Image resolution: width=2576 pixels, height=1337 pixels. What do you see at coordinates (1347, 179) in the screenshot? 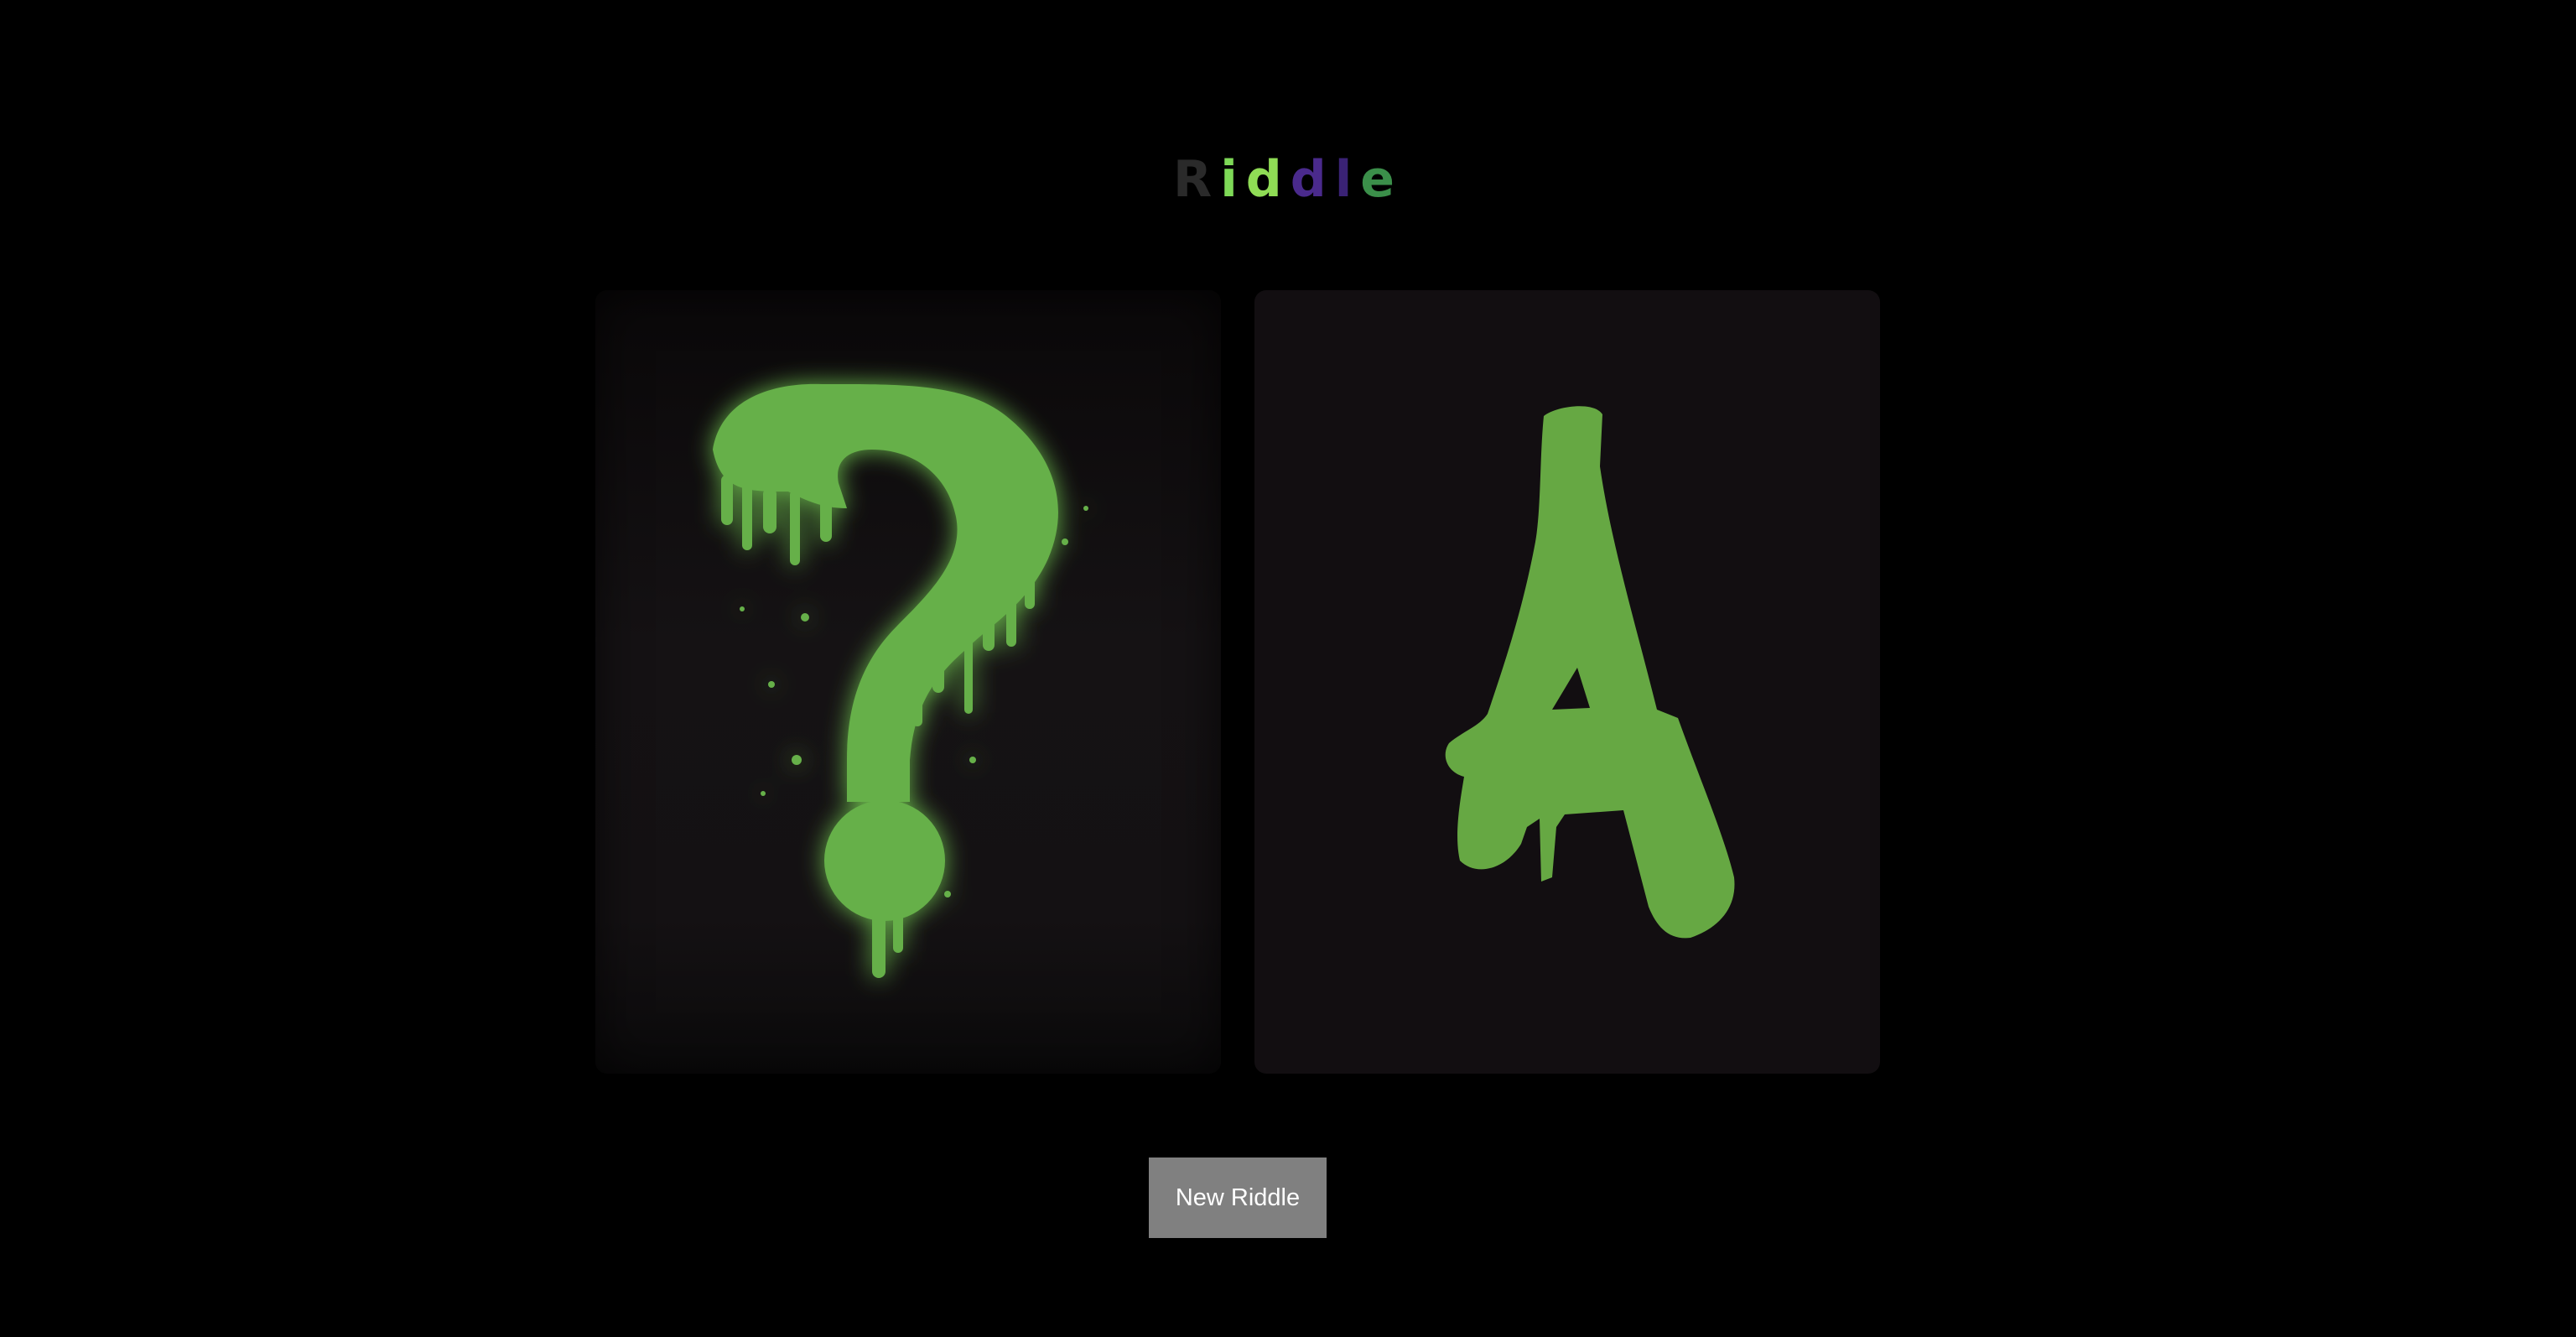
I see `title-letter-l: l` at bounding box center [1347, 179].